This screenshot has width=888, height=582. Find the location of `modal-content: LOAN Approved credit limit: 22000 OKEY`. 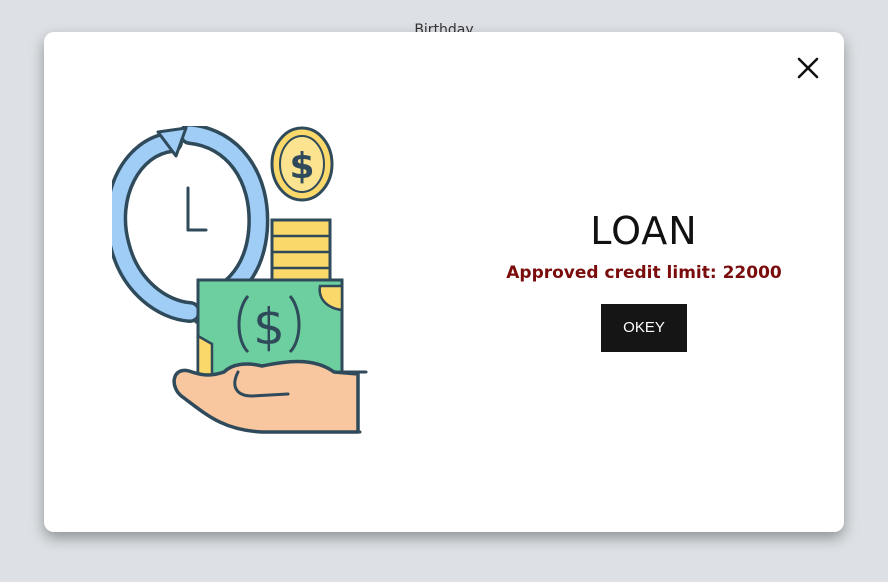

modal-content: LOAN Approved credit limit: 22000 OKEY is located at coordinates (644, 279).